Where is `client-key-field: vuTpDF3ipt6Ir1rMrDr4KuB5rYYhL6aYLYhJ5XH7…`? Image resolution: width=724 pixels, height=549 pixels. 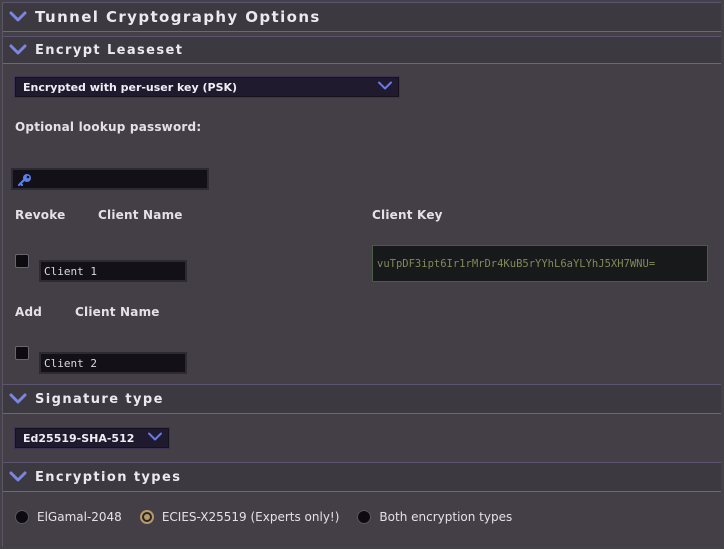
client-key-field: vuTpDF3ipt6Ir1rMrDr4KuB5rYYhL6aYLYhJ5XH7… is located at coordinates (540, 263).